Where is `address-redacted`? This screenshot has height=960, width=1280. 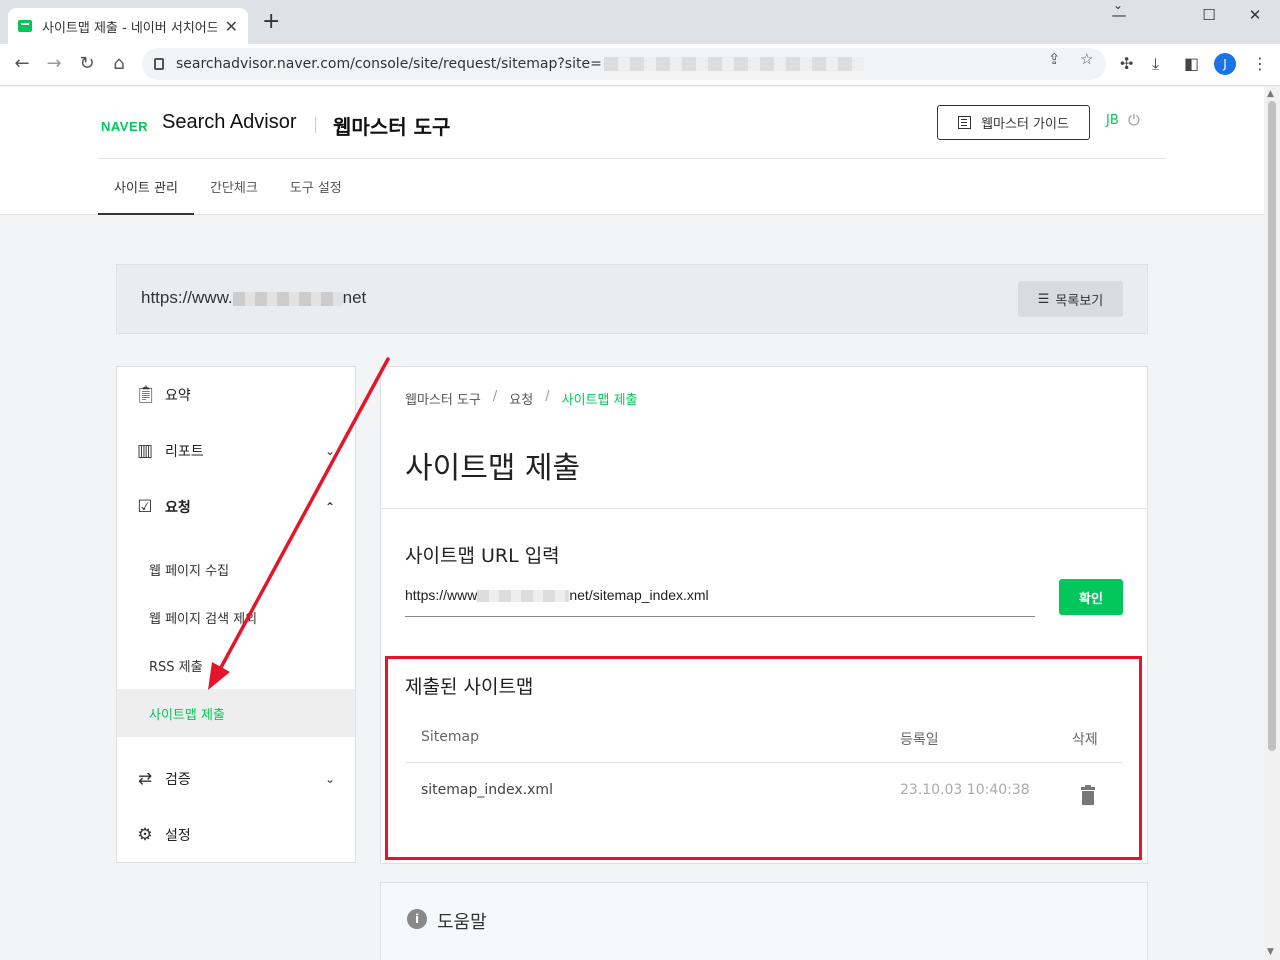
address-redacted is located at coordinates (733, 64).